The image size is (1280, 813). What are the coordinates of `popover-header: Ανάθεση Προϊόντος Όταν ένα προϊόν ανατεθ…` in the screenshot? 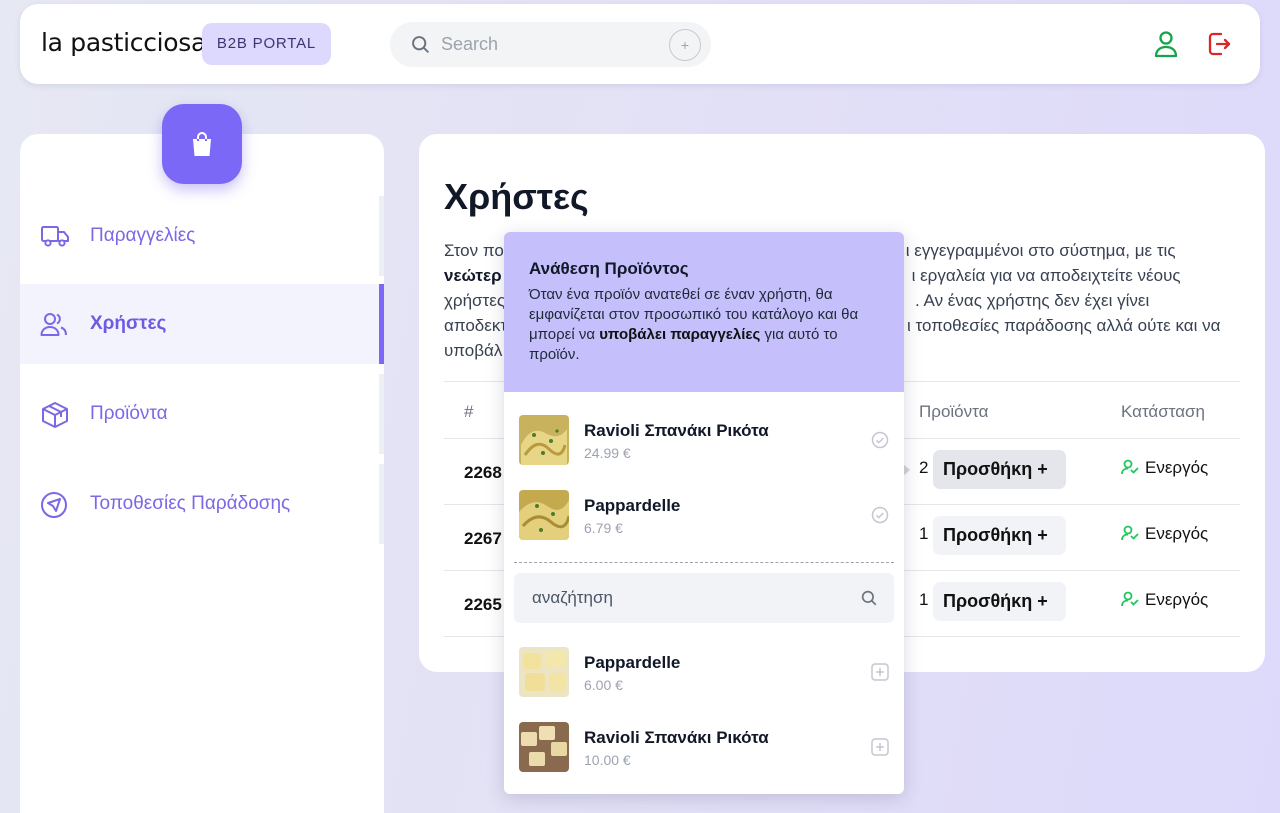 It's located at (704, 312).